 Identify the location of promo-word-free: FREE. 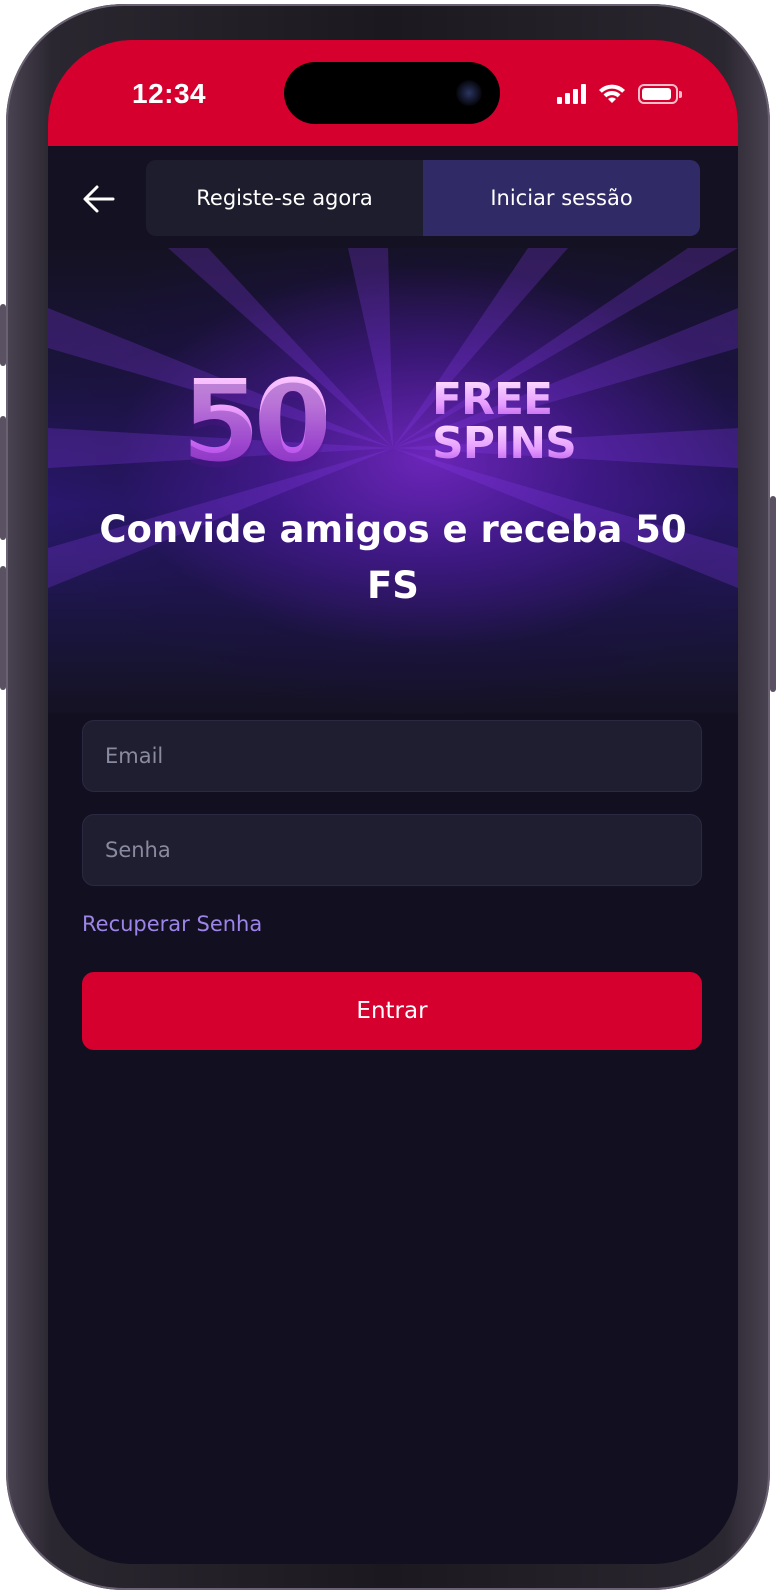
(504, 400).